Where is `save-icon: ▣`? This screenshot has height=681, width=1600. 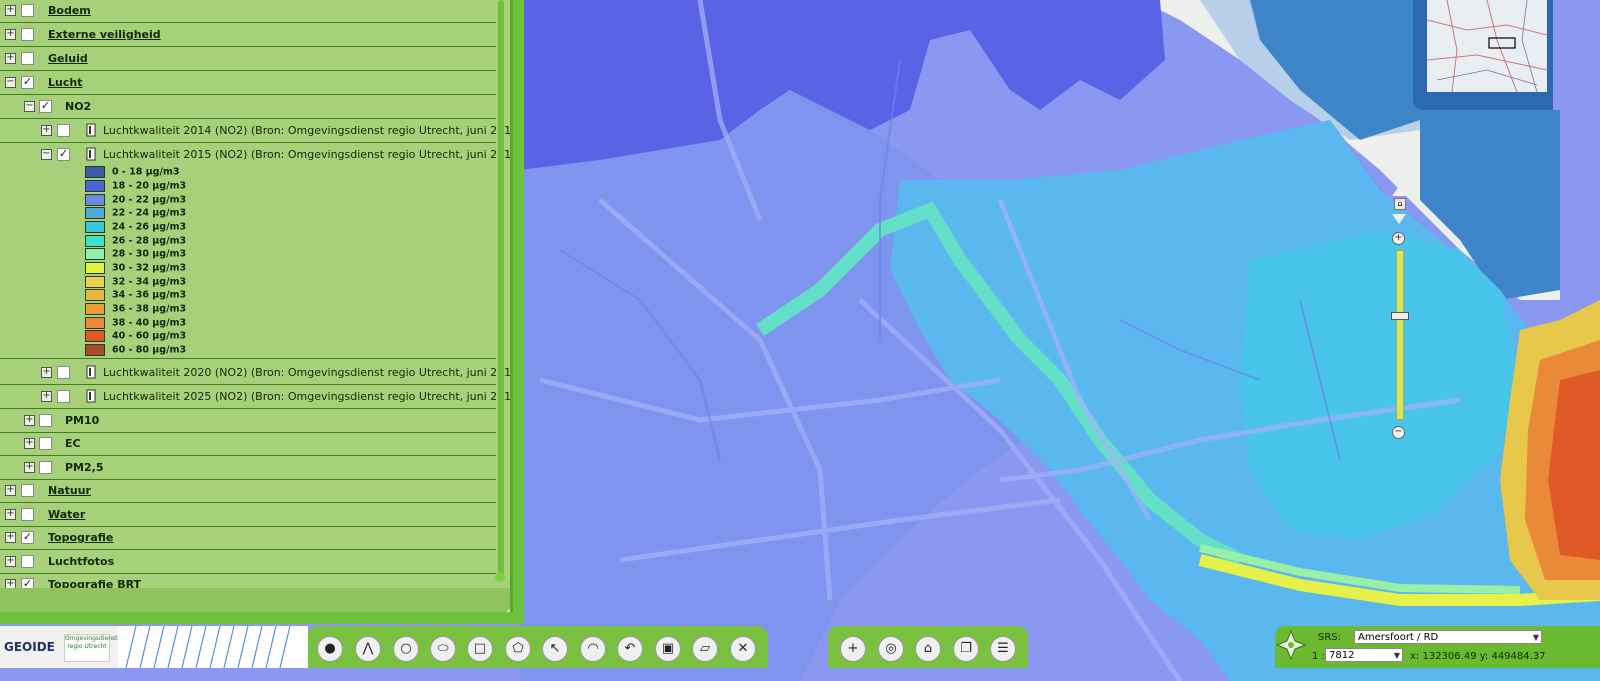
save-icon: ▣ is located at coordinates (668, 649).